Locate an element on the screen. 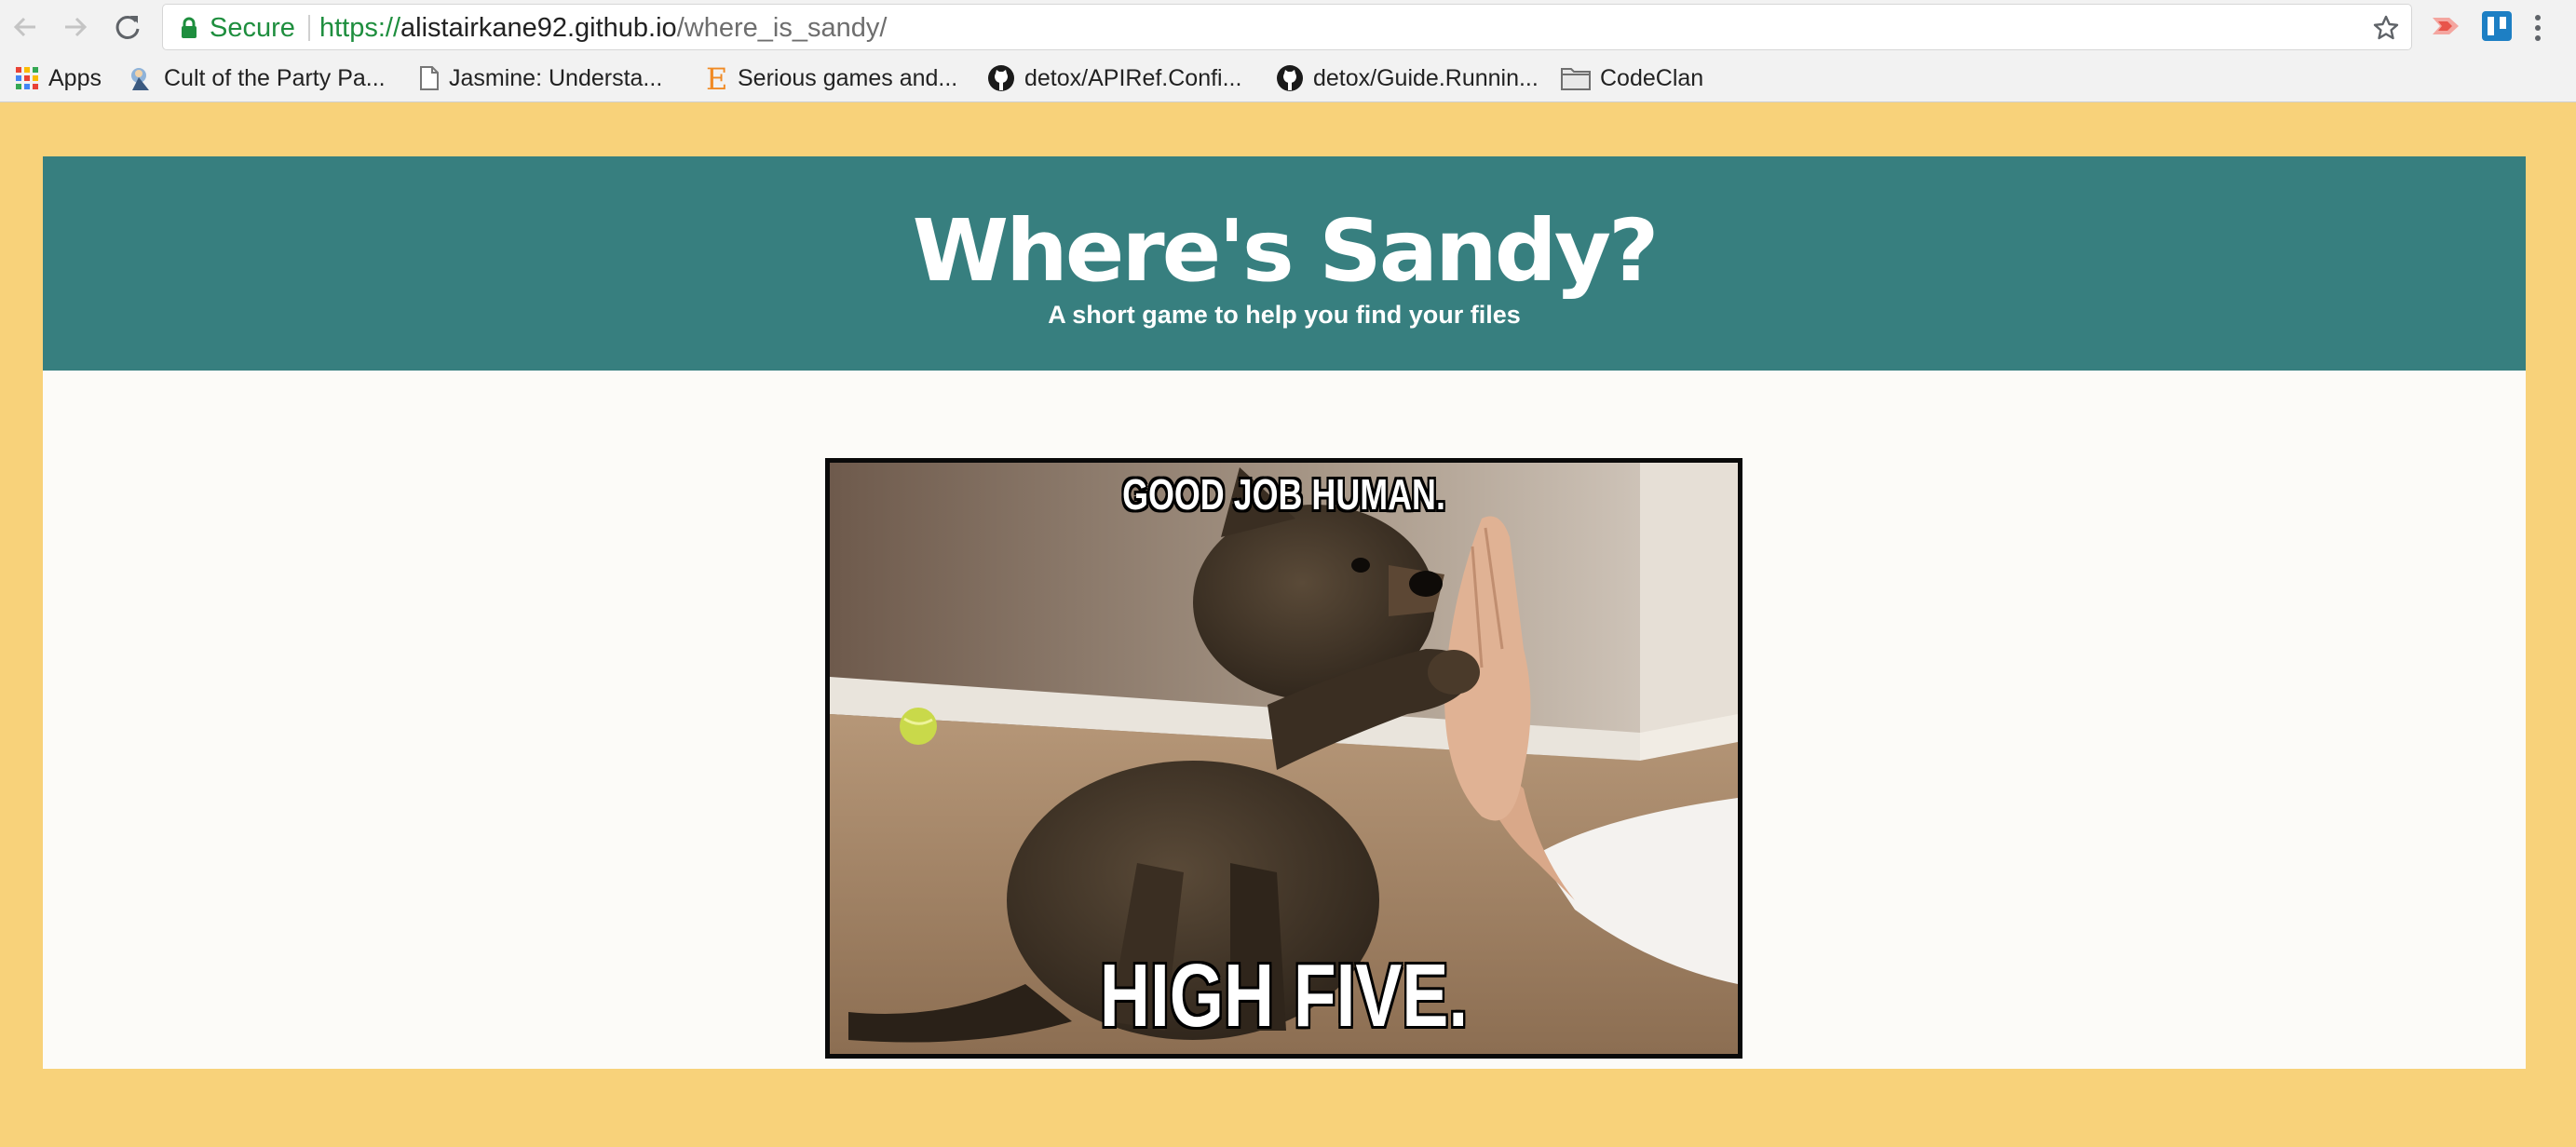  favicon-icon is located at coordinates (141, 78).